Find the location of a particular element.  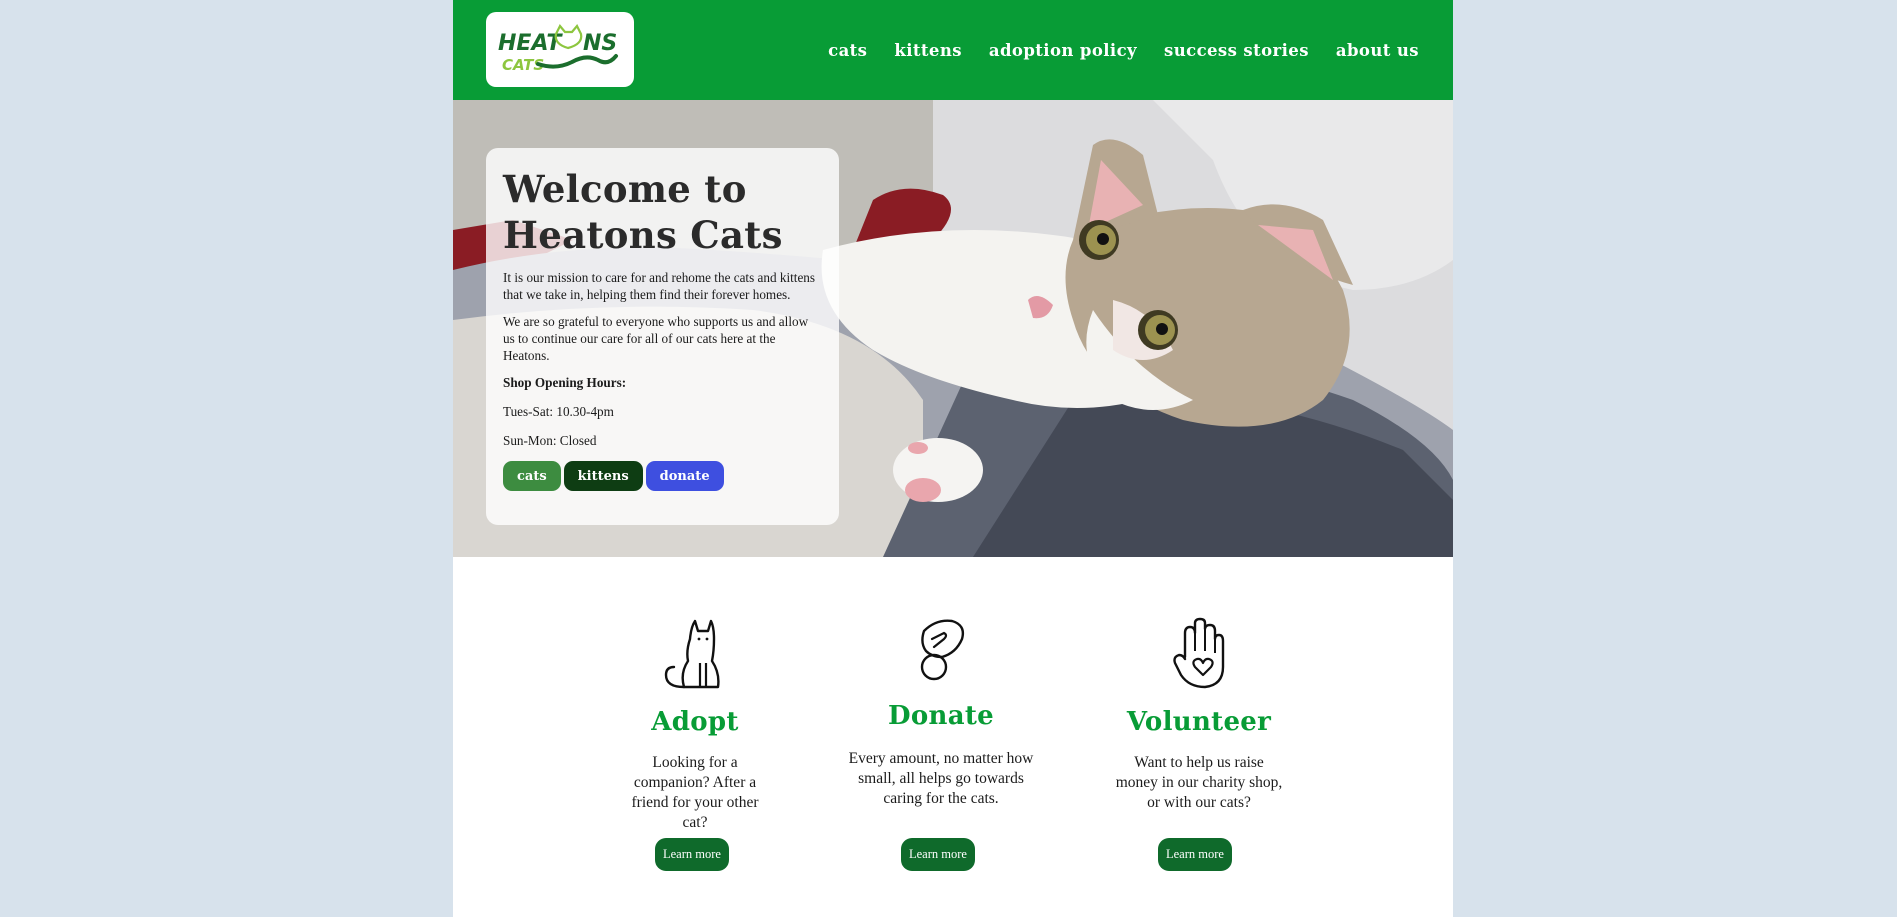

nav-link-success-stories: success stories is located at coordinates (1236, 50).